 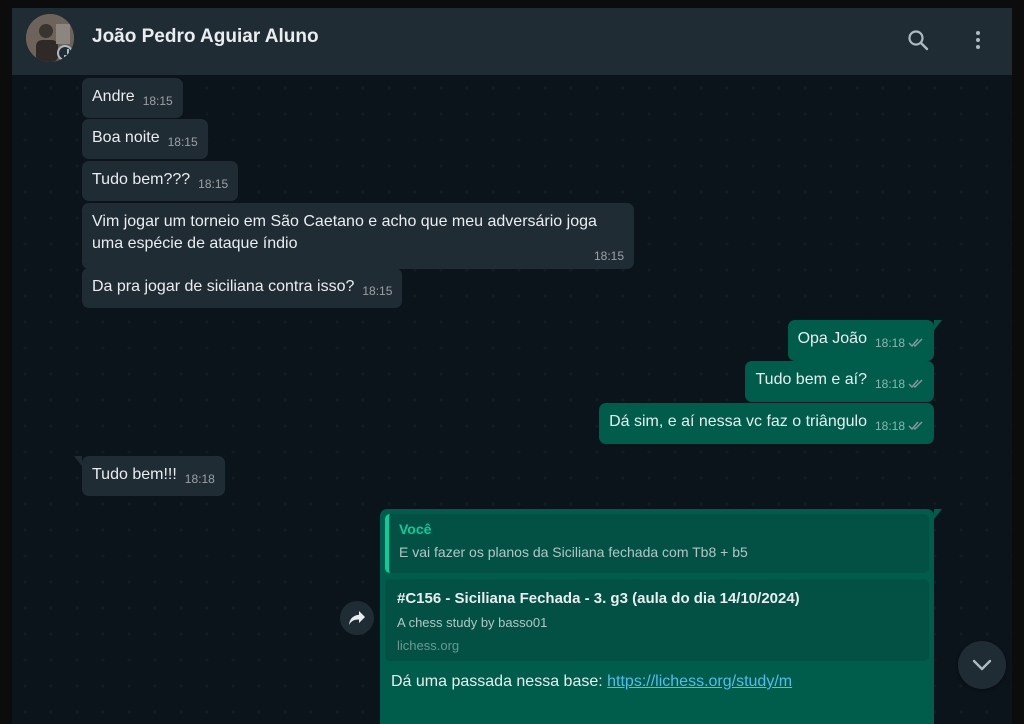 I want to click on link-preview-description: A chess study by basso01, so click(x=472, y=622).